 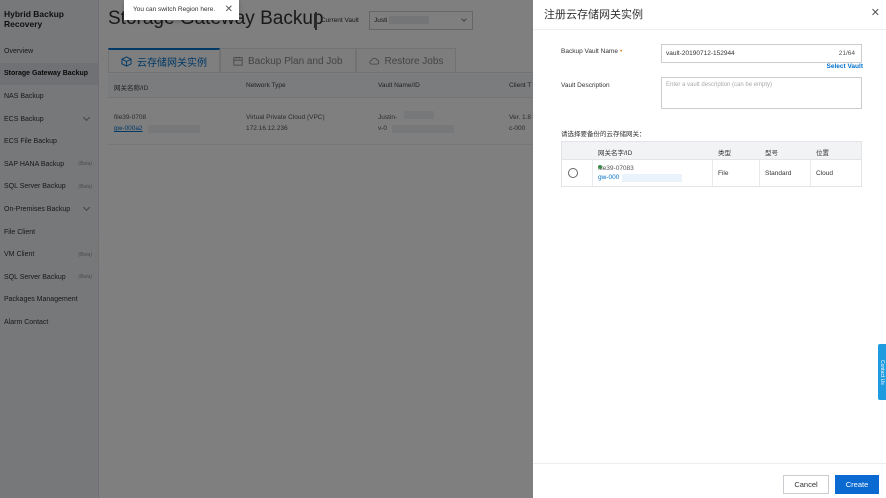 I want to click on gateway-location: Cloud, so click(x=824, y=173).